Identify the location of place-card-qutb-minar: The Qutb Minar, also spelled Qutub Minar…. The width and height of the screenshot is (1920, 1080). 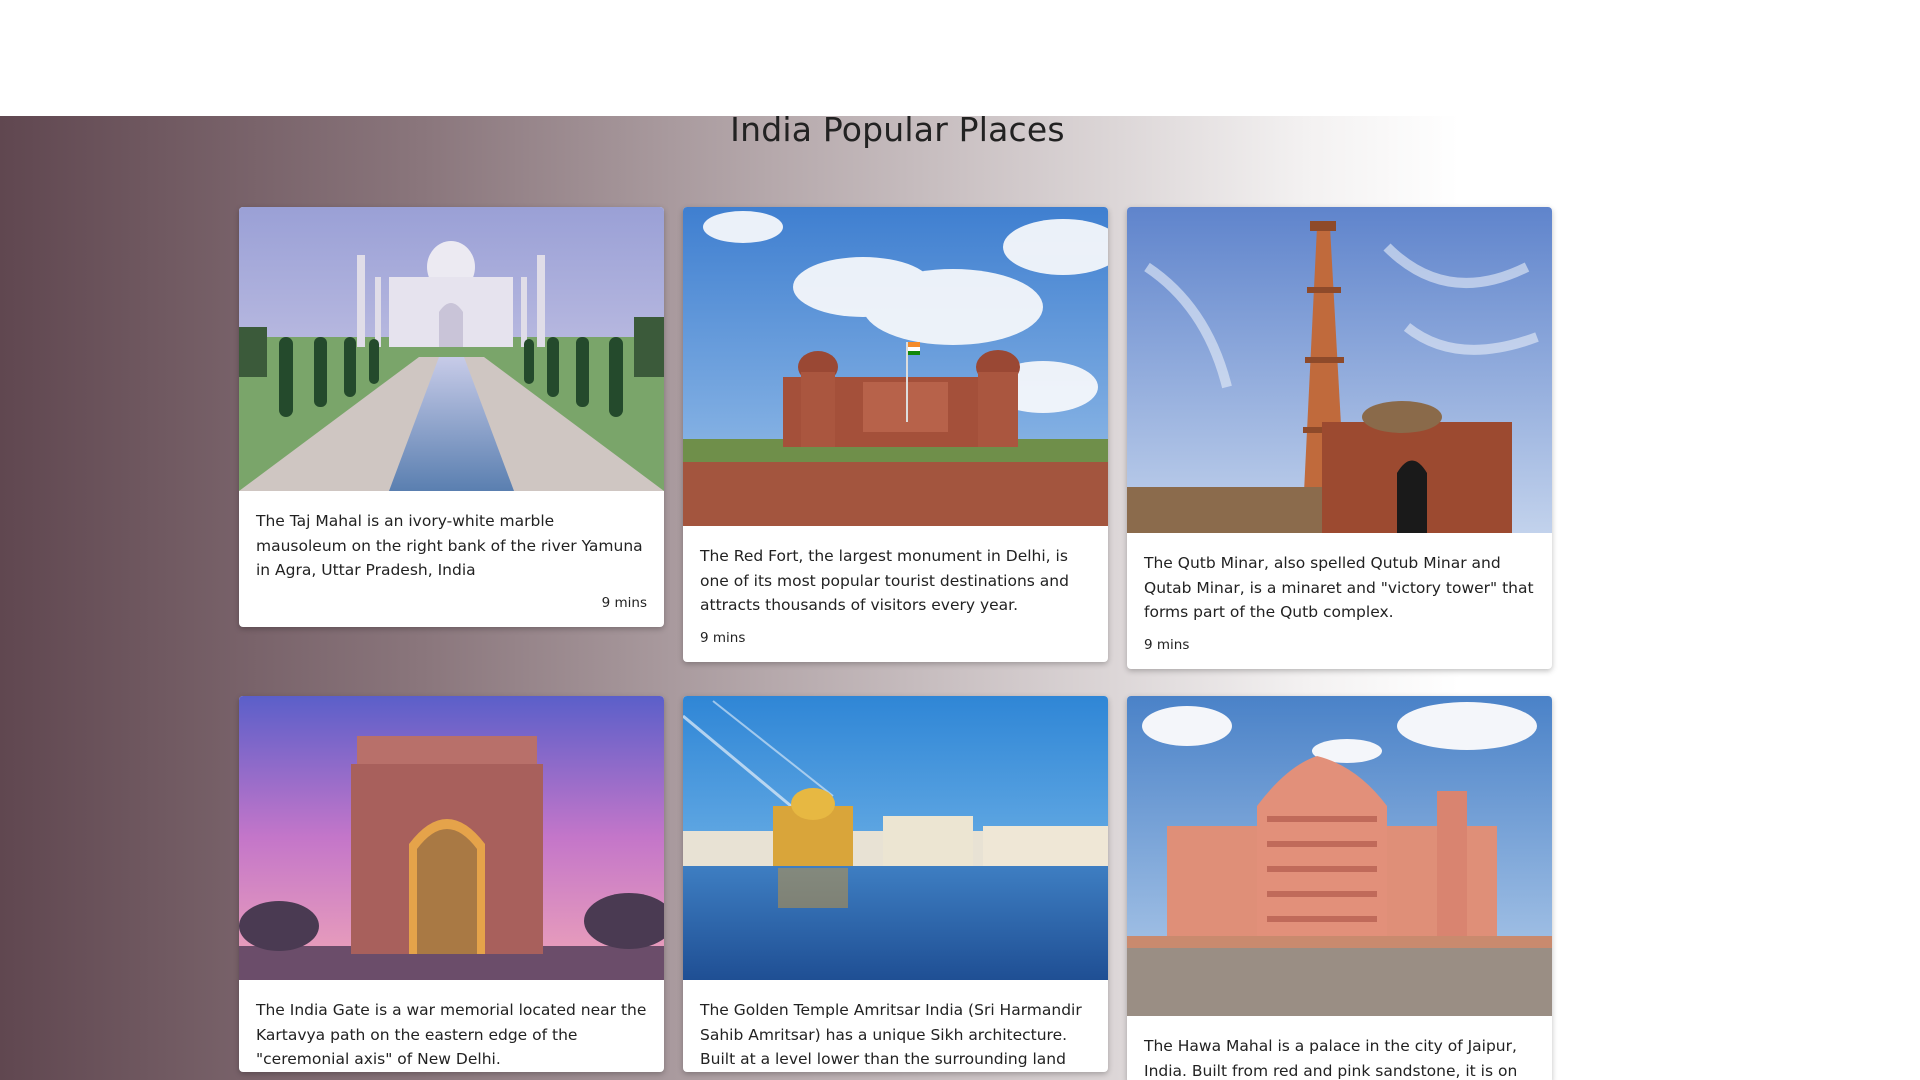
(1339, 438).